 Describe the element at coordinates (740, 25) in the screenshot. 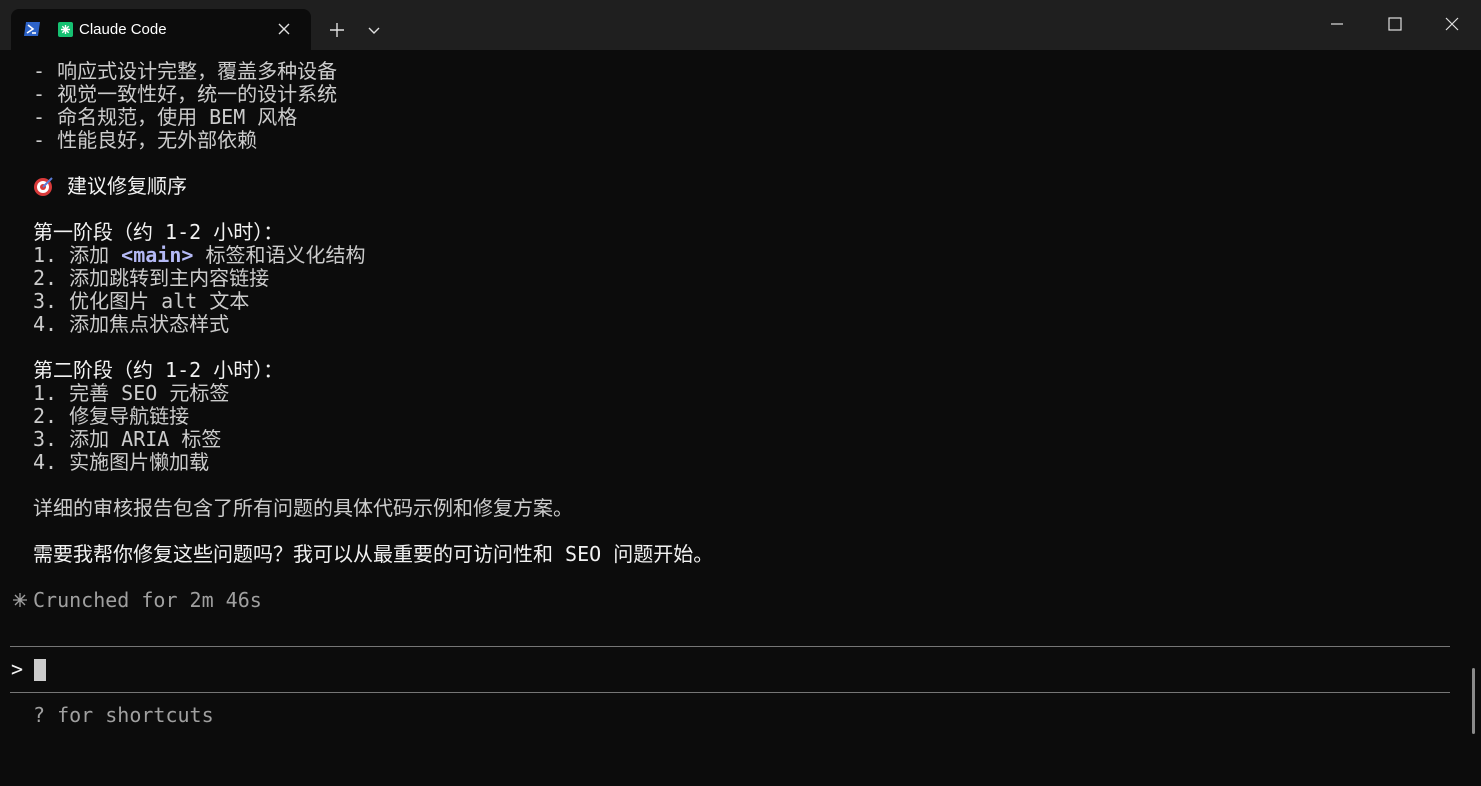

I see `title-bar: Claude Code` at that location.